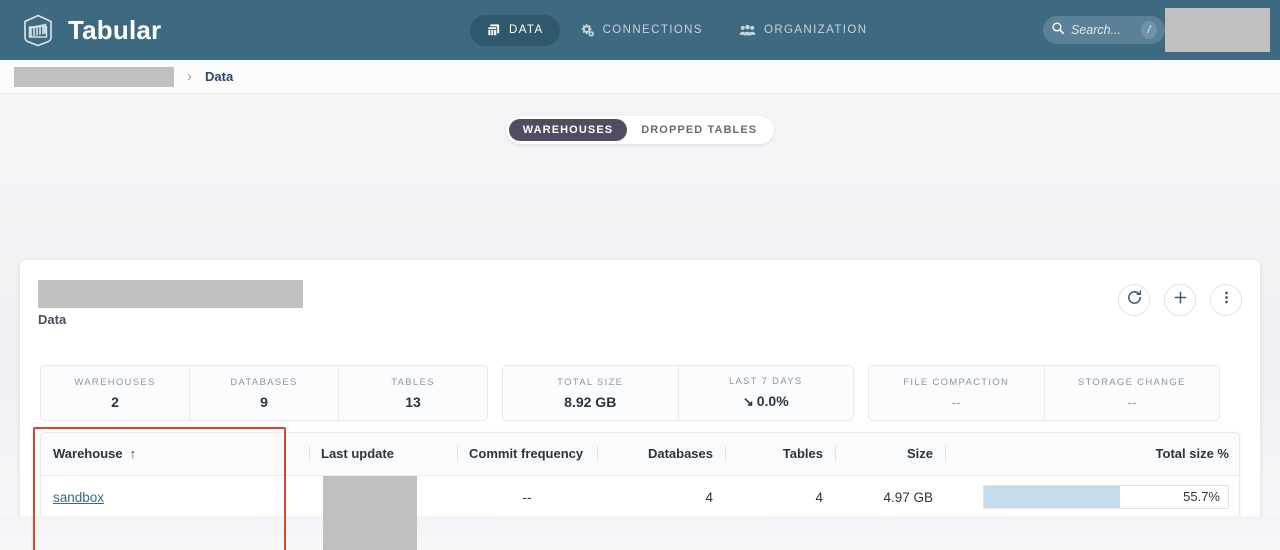 This screenshot has width=1280, height=550. What do you see at coordinates (640, 77) in the screenshot?
I see `breadcrumb: › Data` at bounding box center [640, 77].